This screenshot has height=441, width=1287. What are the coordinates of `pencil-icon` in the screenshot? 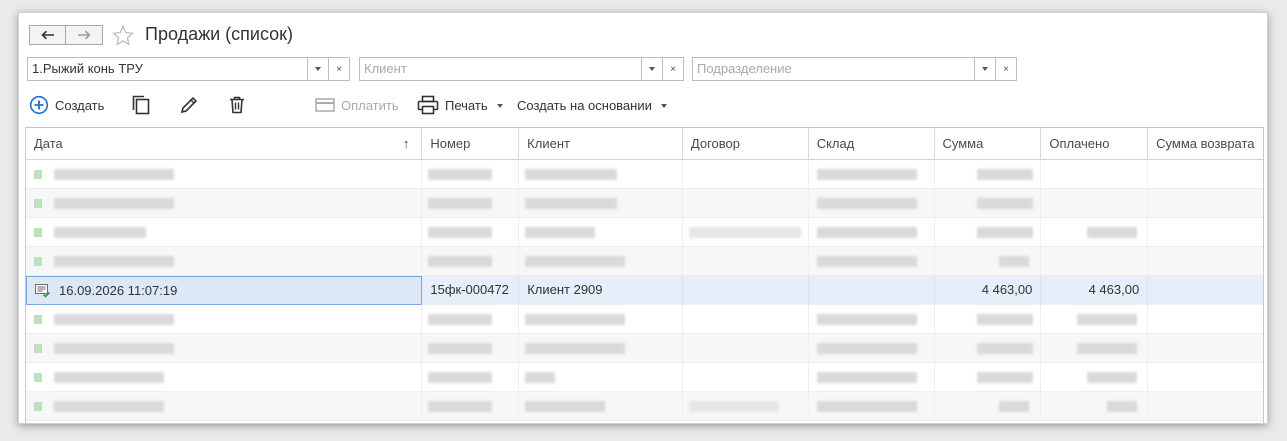 It's located at (189, 105).